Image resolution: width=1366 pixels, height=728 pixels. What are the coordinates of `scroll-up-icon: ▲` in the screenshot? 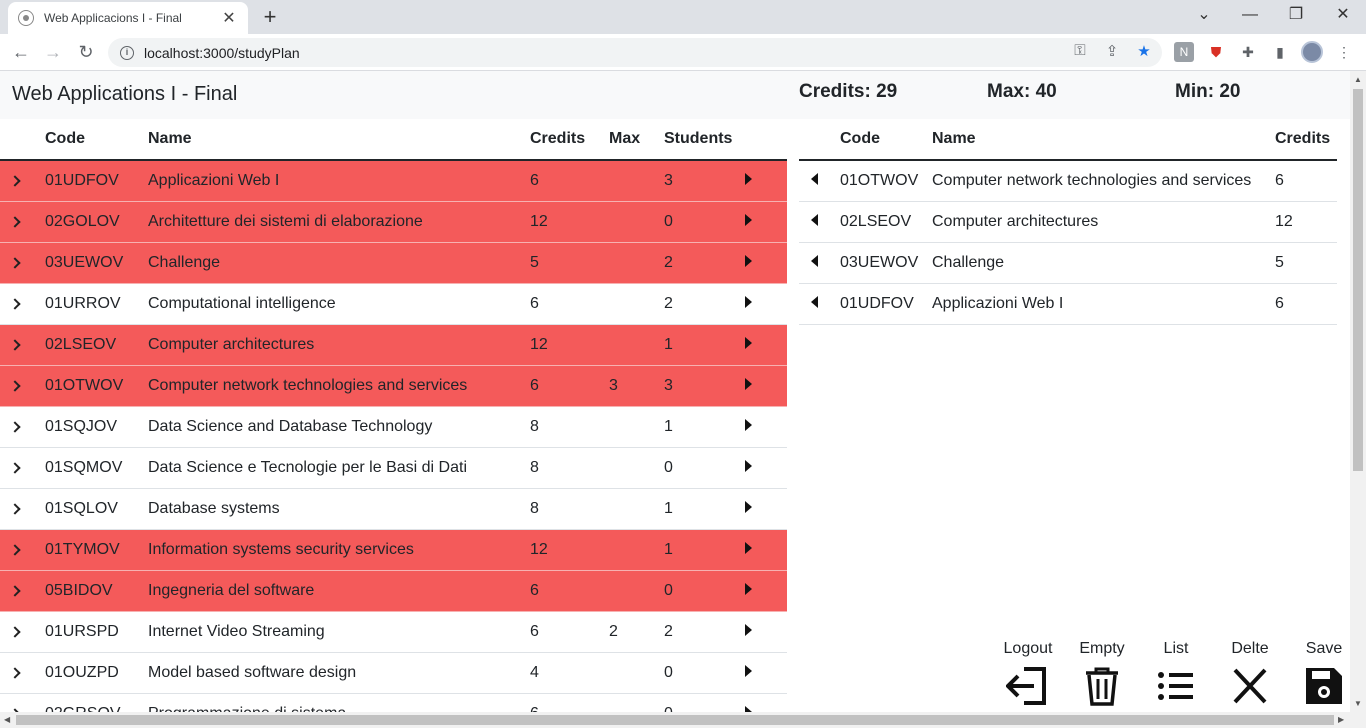 It's located at (1358, 79).